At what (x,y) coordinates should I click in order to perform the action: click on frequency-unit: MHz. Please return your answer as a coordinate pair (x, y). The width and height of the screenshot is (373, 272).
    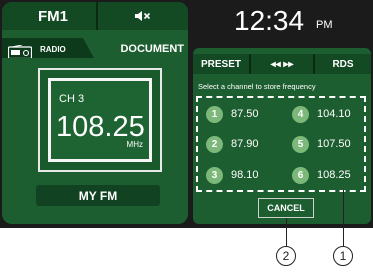
    Looking at the image, I should click on (134, 144).